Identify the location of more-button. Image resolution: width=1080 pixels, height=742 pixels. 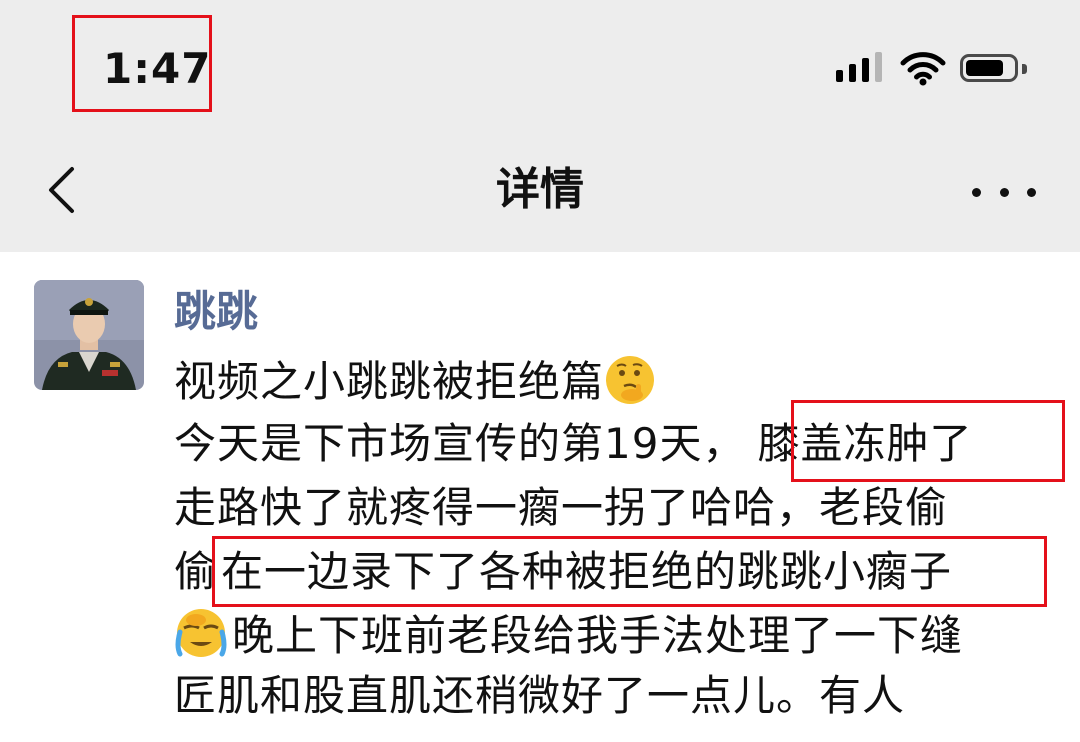
(1004, 192).